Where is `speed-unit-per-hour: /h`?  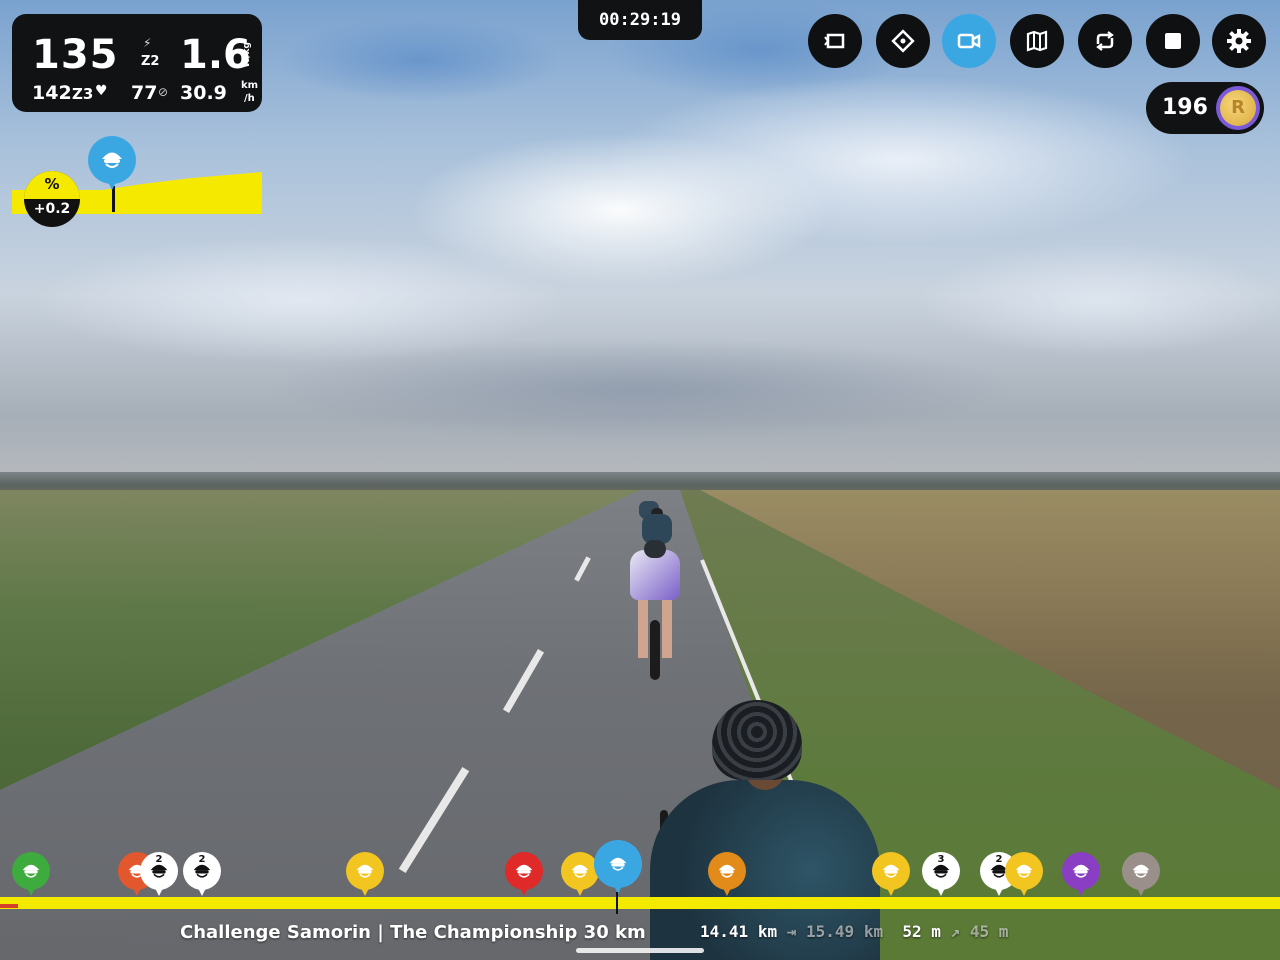 speed-unit-per-hour: /h is located at coordinates (249, 98).